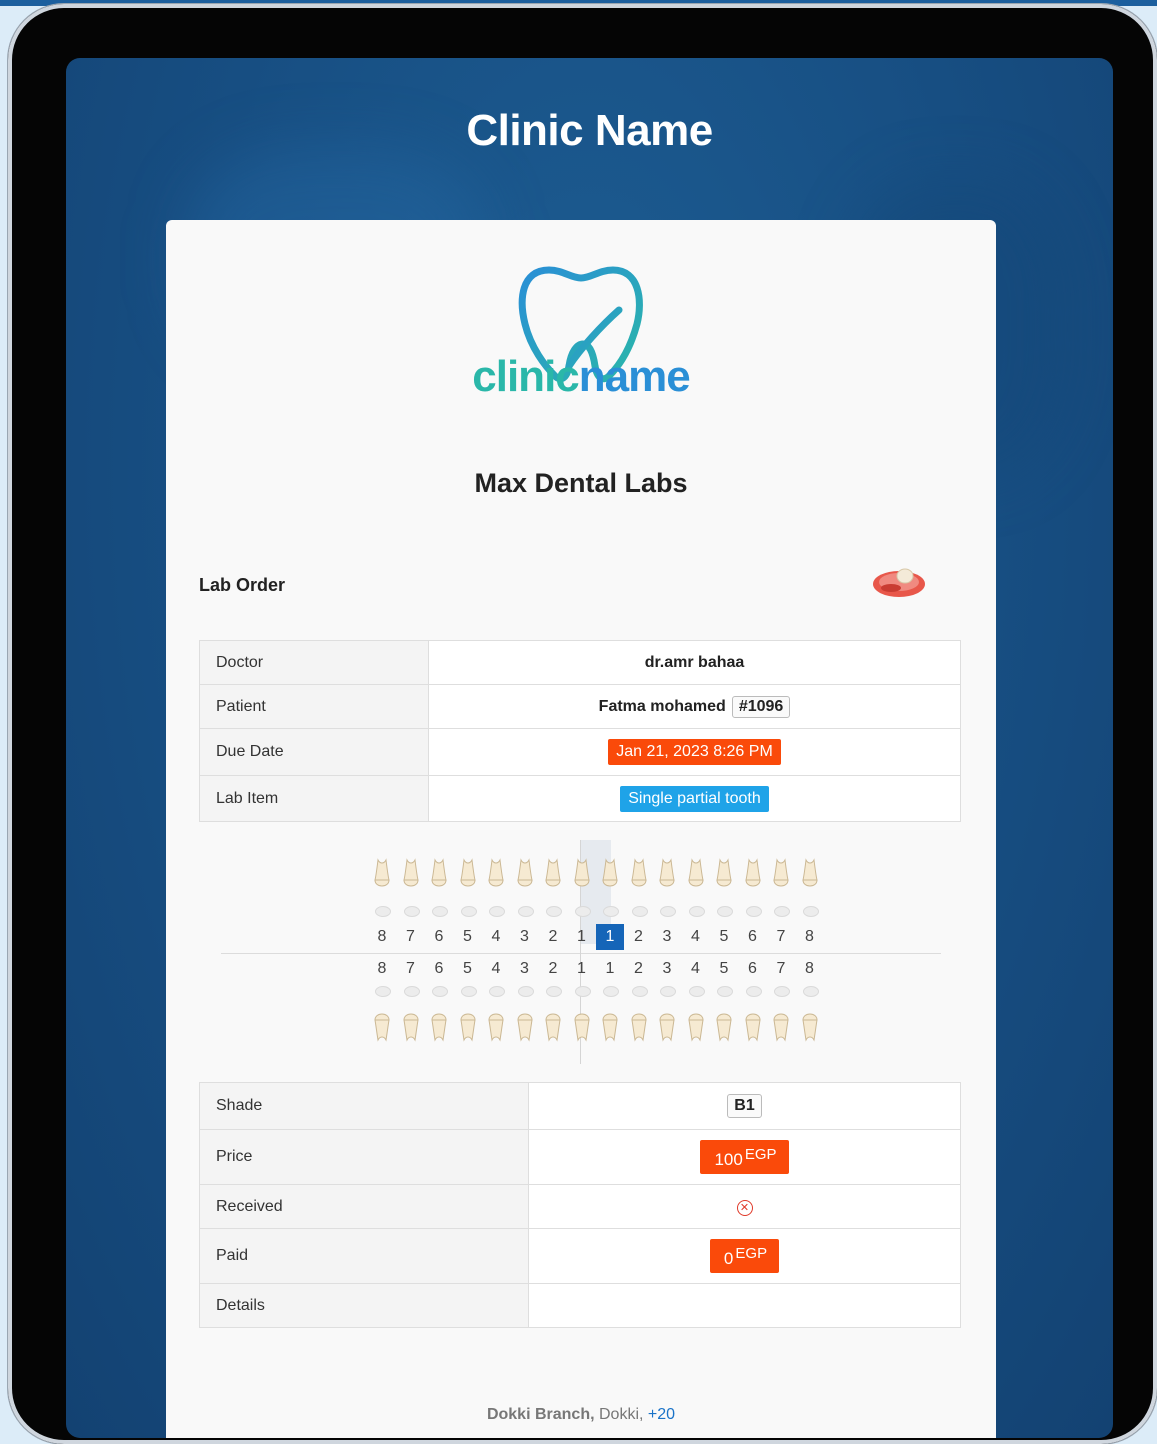  I want to click on clinic-title: Clinic Name, so click(589, 130).